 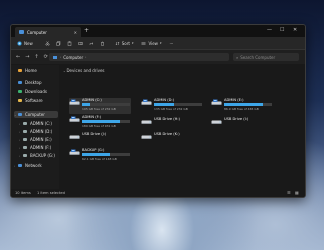 What do you see at coordinates (36, 57) in the screenshot?
I see `up-button: ↑` at bounding box center [36, 57].